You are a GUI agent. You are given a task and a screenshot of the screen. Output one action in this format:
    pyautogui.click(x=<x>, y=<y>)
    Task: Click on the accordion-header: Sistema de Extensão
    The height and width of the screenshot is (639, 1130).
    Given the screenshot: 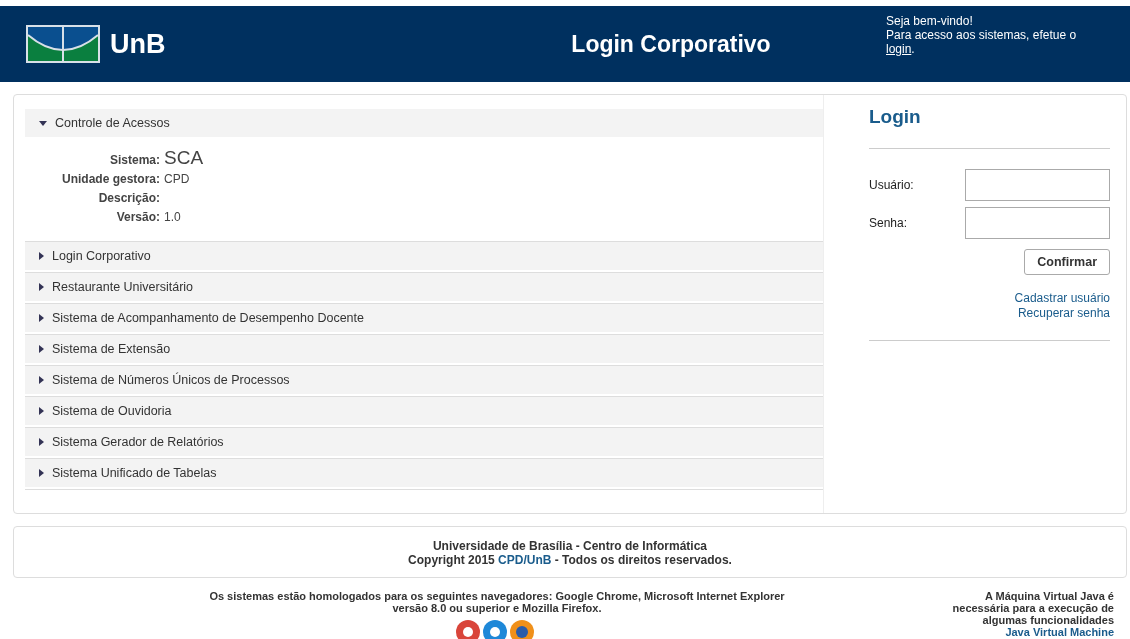 What is the action you would take?
    pyautogui.click(x=424, y=349)
    